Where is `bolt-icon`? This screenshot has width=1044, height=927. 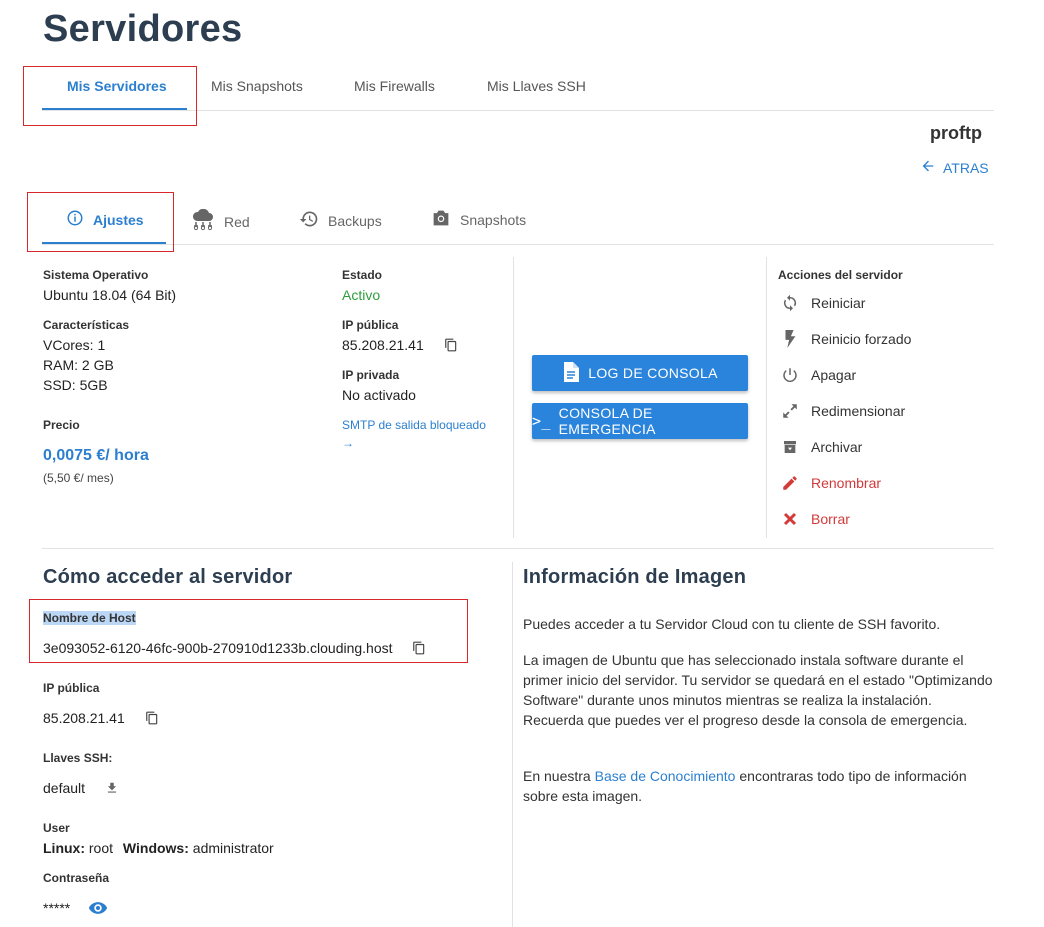 bolt-icon is located at coordinates (790, 339).